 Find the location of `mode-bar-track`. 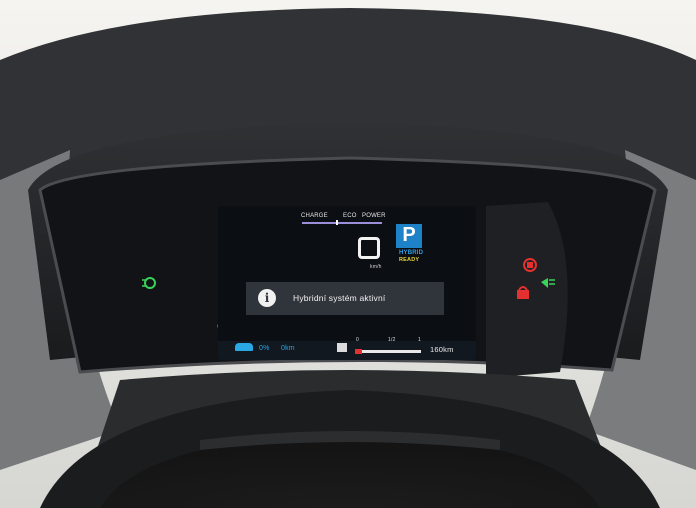

mode-bar-track is located at coordinates (342, 223).